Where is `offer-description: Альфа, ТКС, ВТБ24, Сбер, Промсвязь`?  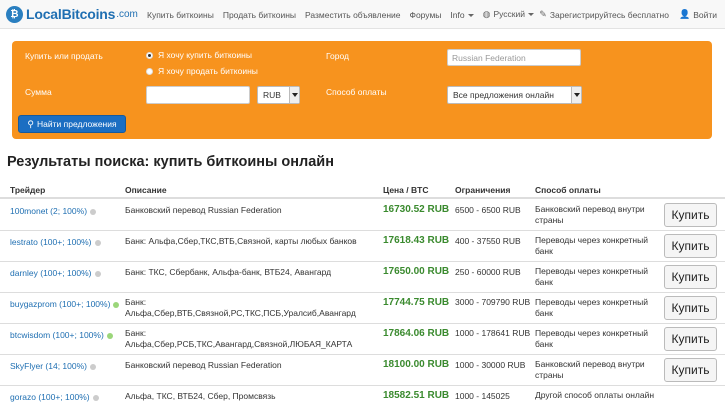 offer-description: Альфа, ТКС, ВТБ24, Сбер, Промсвязь is located at coordinates (200, 396).